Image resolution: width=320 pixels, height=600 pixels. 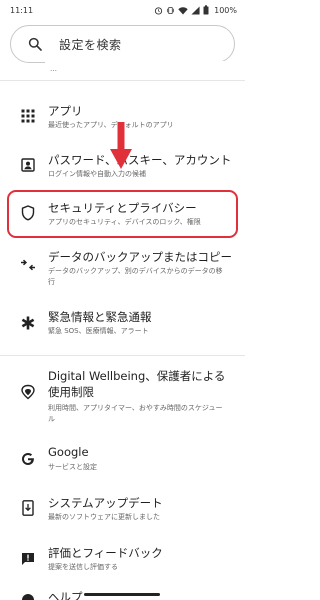 What do you see at coordinates (97, 174) in the screenshot?
I see `item-subtitle: ログイン情報や自動入力の候補` at bounding box center [97, 174].